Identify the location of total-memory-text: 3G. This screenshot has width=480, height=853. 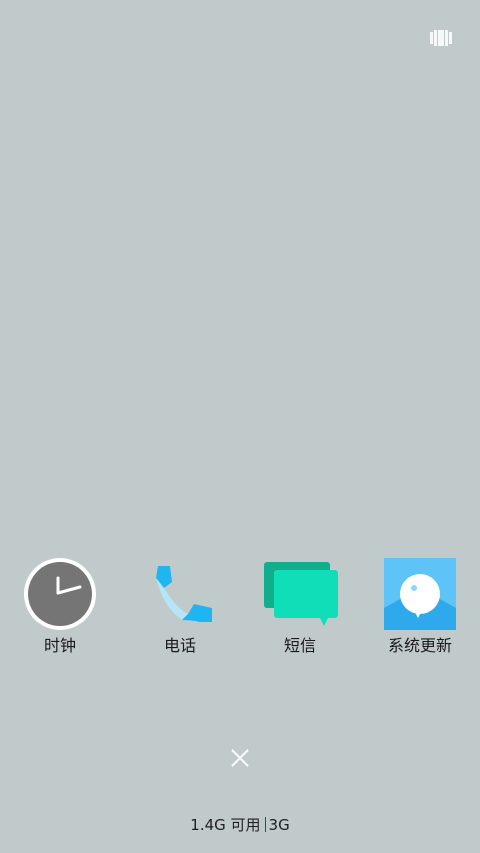
(279, 825).